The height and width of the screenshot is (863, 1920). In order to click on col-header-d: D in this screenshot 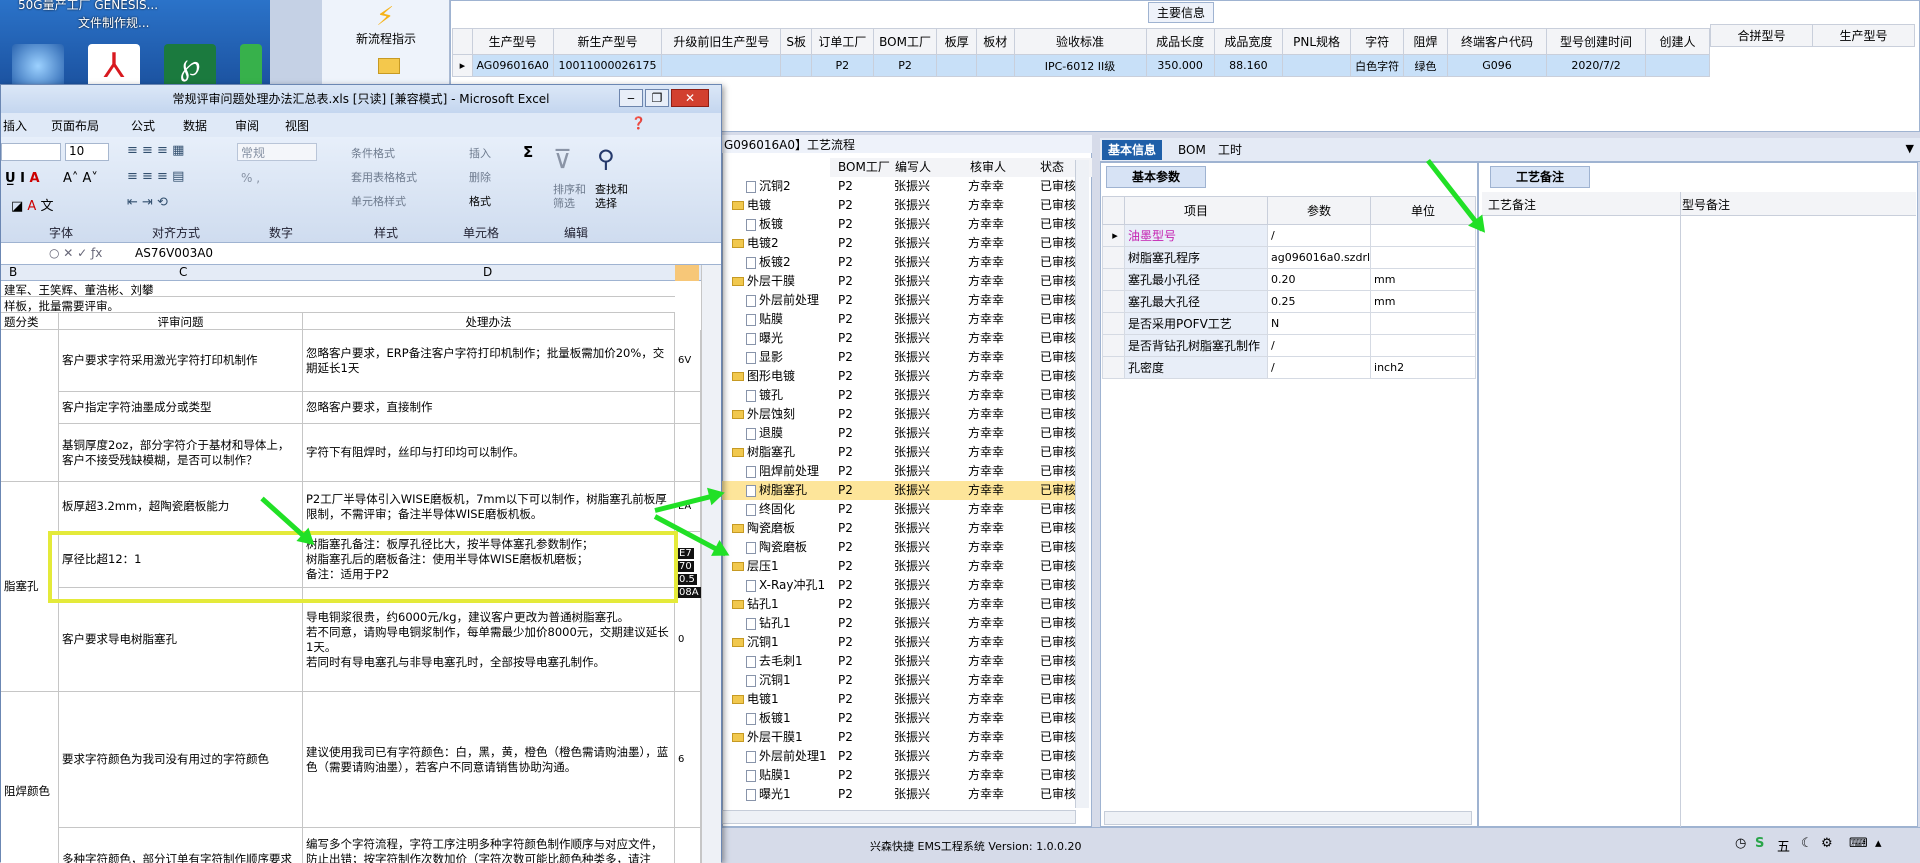, I will do `click(487, 272)`.